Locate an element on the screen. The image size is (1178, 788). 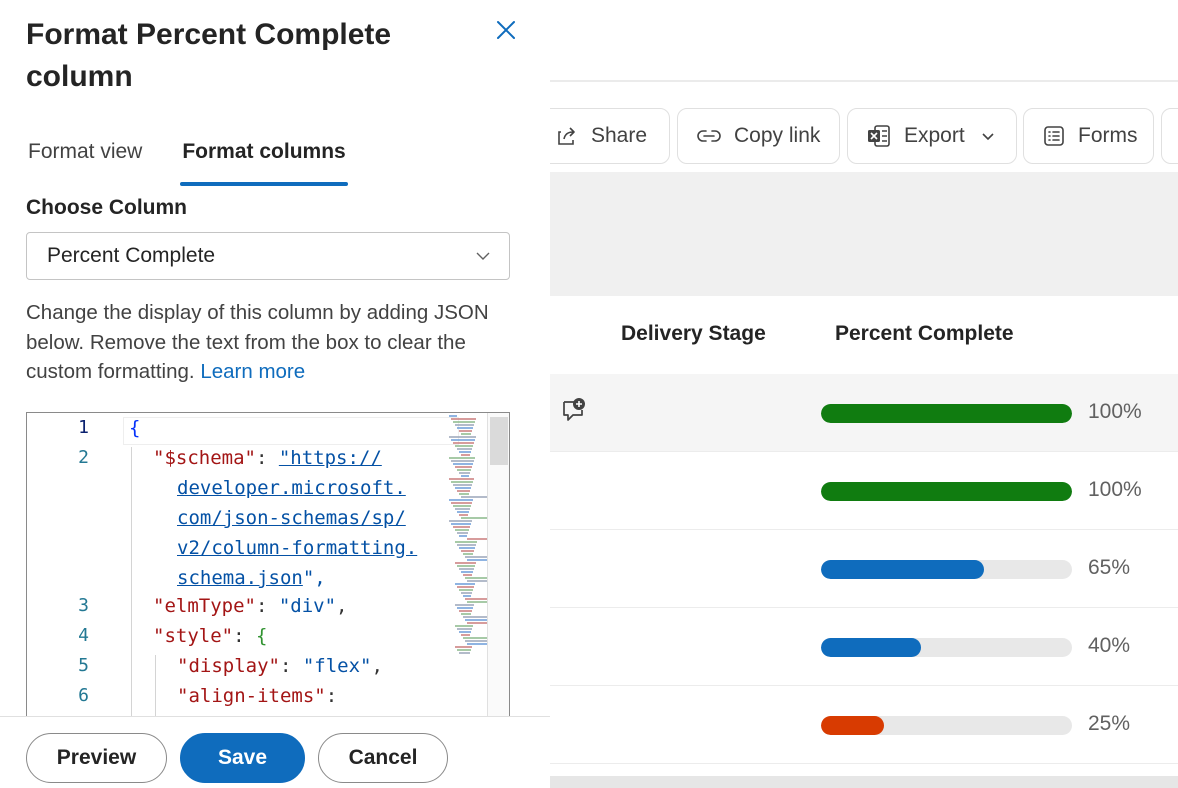
forms-button: Forms is located at coordinates (1088, 136).